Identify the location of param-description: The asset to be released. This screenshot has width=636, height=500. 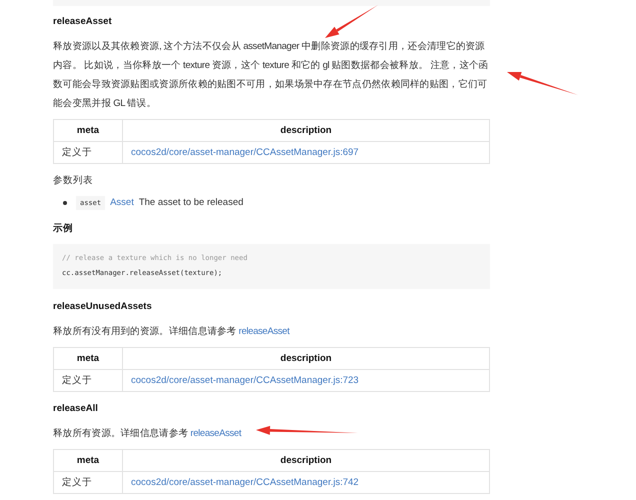
(191, 203).